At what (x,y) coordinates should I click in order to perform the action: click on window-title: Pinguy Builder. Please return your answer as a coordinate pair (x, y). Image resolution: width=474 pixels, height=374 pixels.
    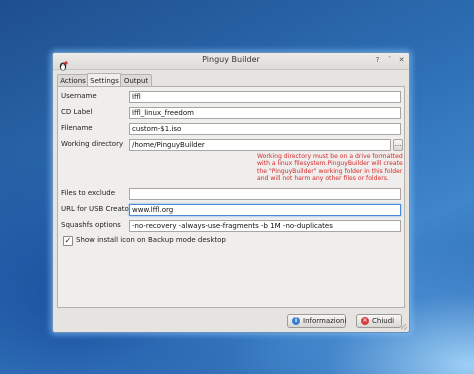
    Looking at the image, I should click on (231, 59).